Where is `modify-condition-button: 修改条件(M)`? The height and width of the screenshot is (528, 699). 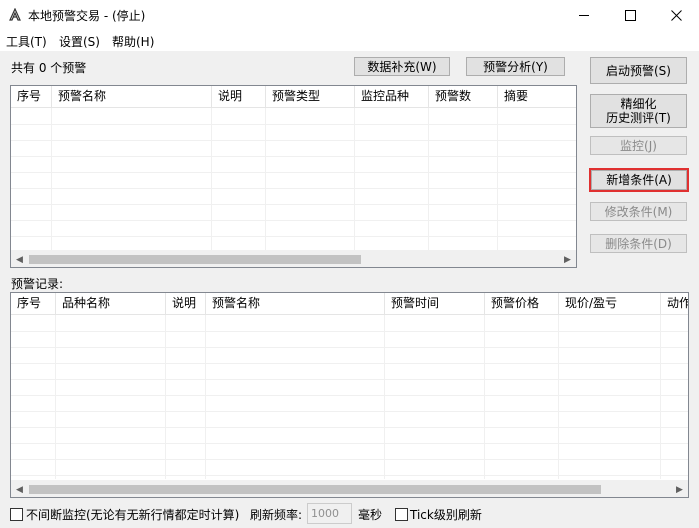 modify-condition-button: 修改条件(M) is located at coordinates (638, 211).